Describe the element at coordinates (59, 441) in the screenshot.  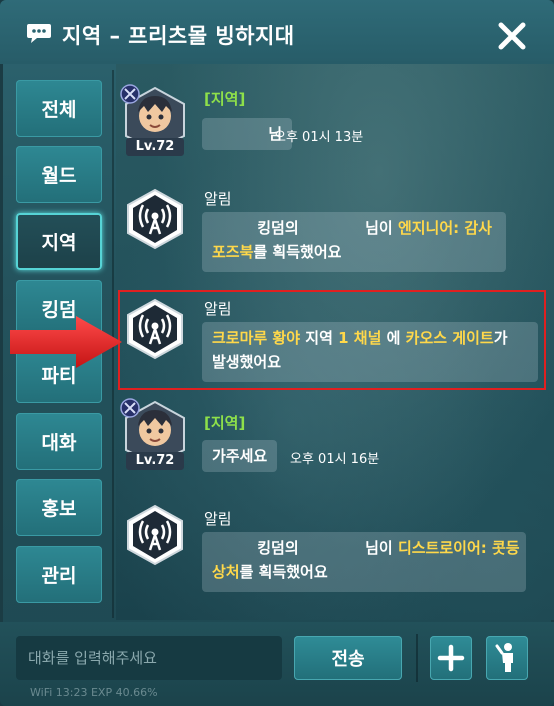
I see `tab-conversation: 대화` at that location.